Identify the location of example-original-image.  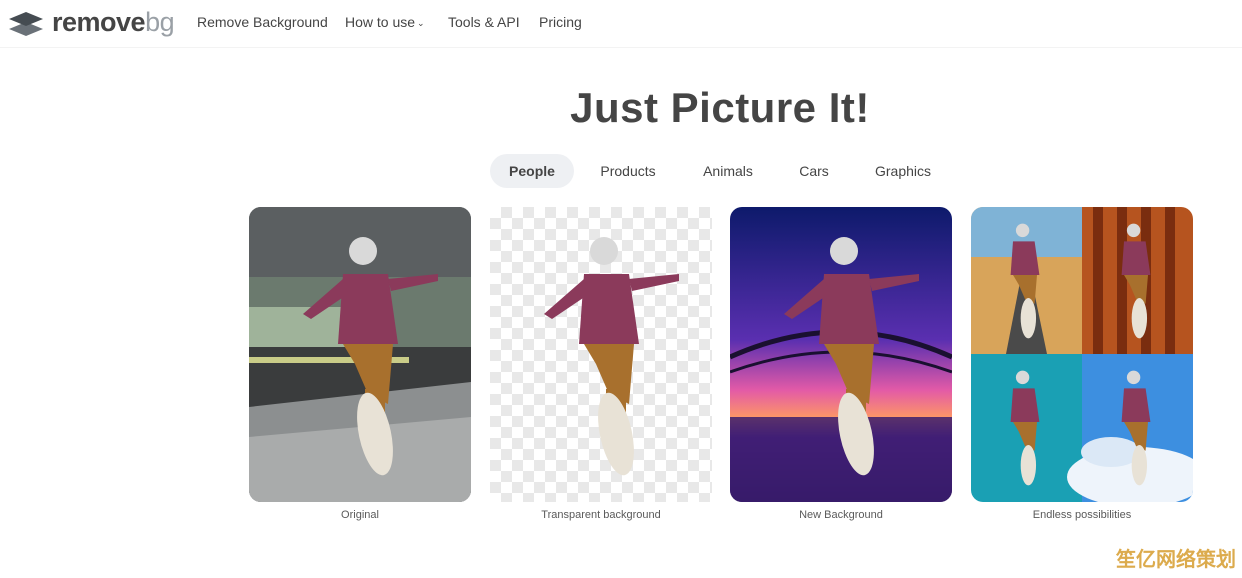
(360, 354).